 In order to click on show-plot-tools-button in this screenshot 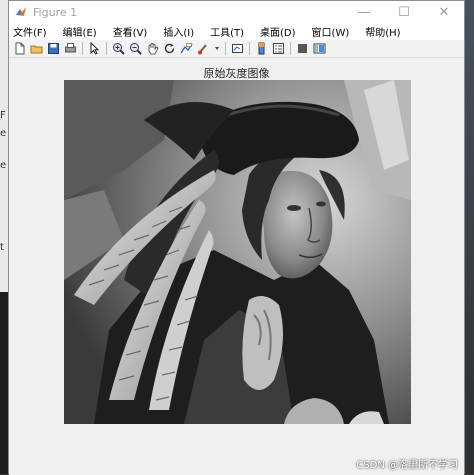, I will do `click(319, 48)`.